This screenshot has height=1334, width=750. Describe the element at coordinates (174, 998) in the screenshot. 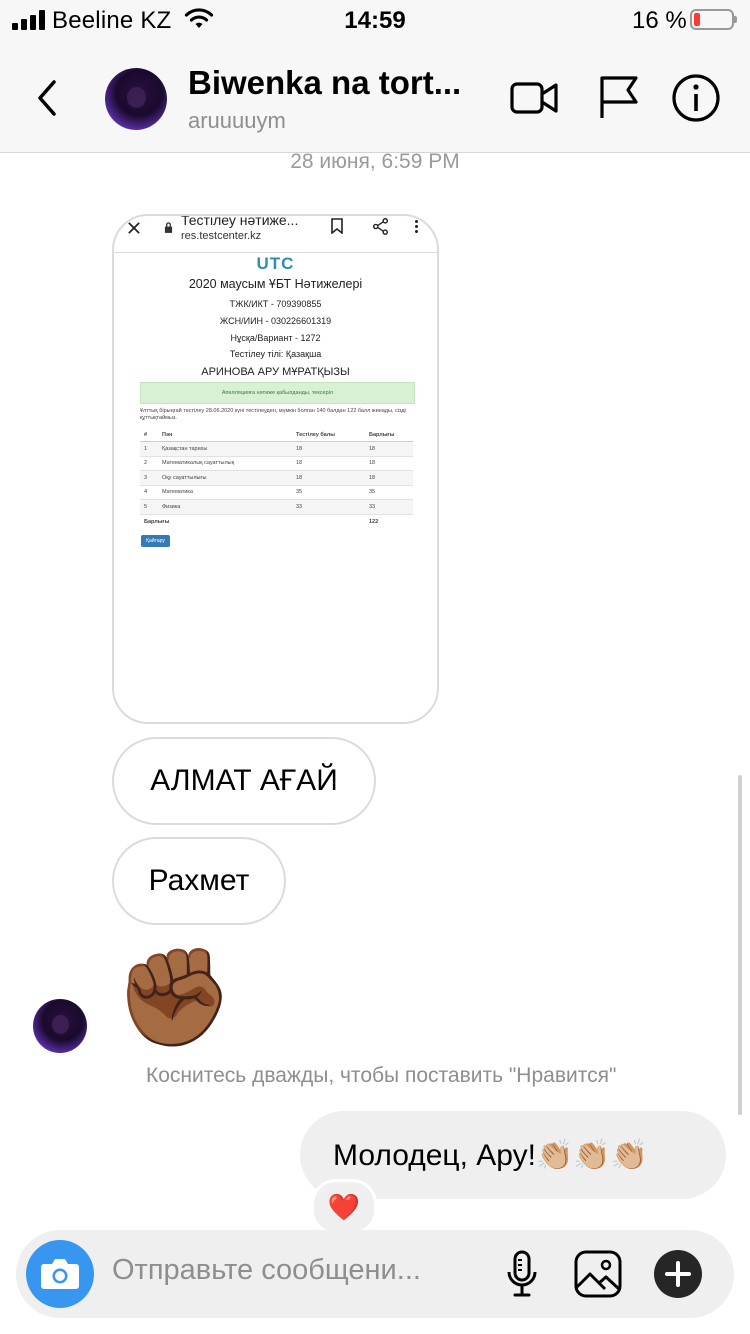

I see `emoji-message: ✊🏾` at that location.